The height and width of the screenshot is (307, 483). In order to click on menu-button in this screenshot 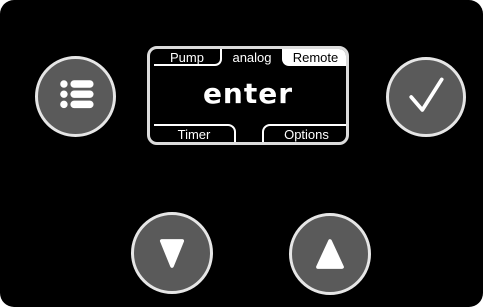, I will do `click(75, 96)`.